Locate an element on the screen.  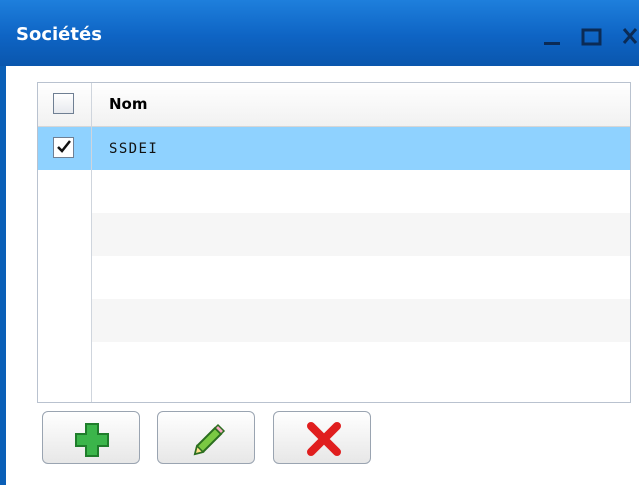
checkmark-icon is located at coordinates (64, 146).